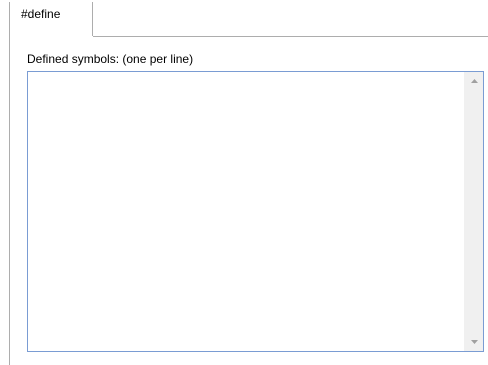  What do you see at coordinates (473, 211) in the screenshot?
I see `vertical-scrollbar` at bounding box center [473, 211].